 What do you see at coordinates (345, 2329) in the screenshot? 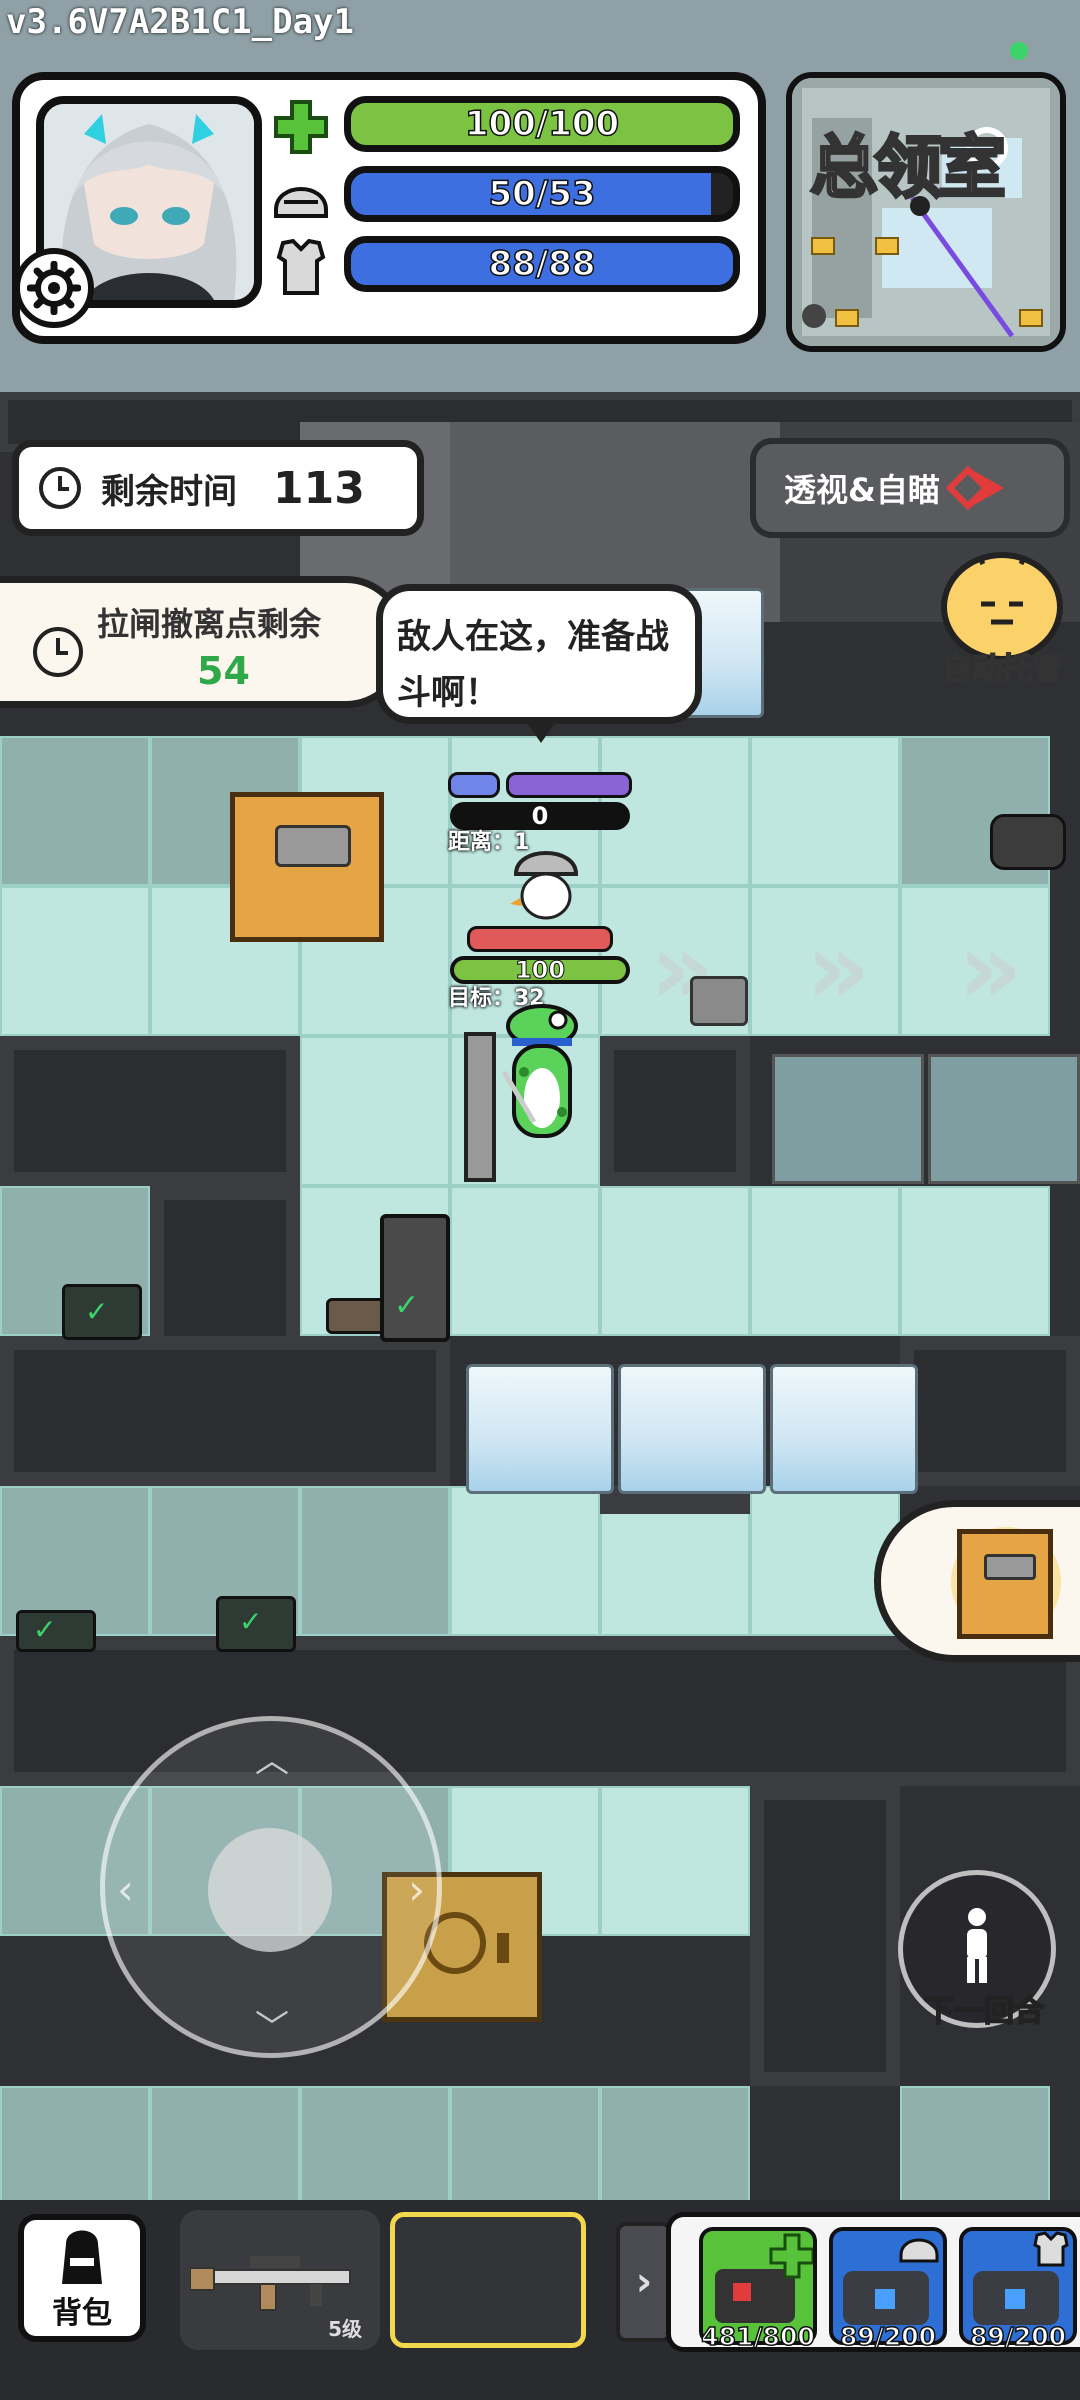
I see `weapon-level: 5级` at bounding box center [345, 2329].